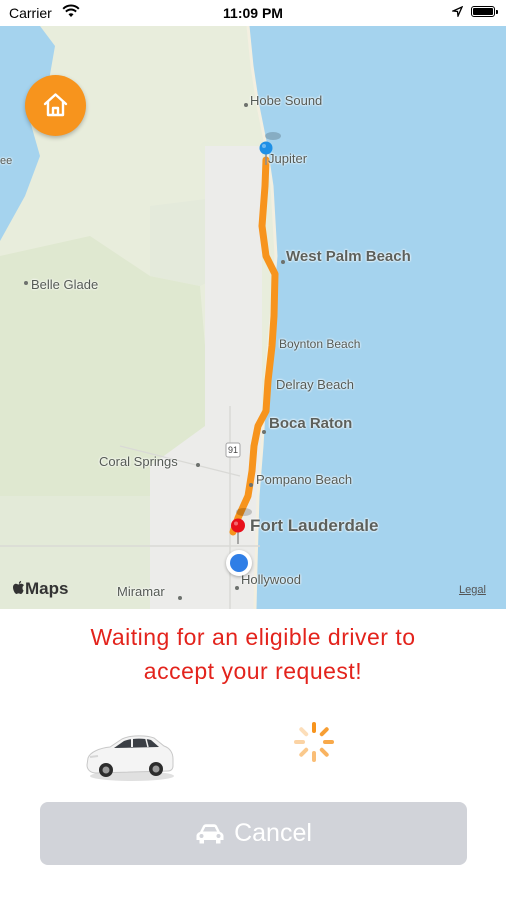 Image resolution: width=506 pixels, height=900 pixels. Describe the element at coordinates (47, 588) in the screenshot. I see `maps-label: Maps` at that location.